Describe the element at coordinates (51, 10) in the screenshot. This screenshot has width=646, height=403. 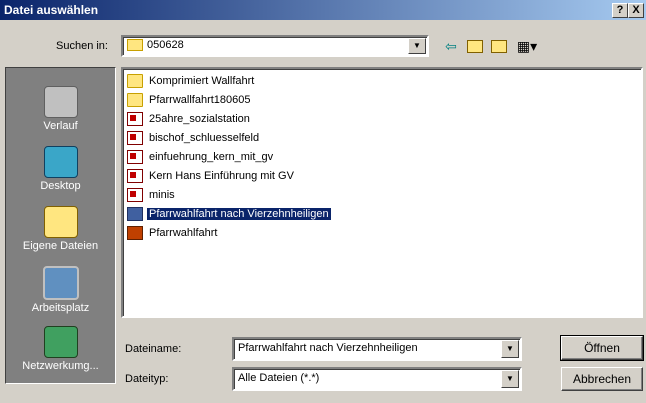
I see `window-title: Datei auswählen` at that location.